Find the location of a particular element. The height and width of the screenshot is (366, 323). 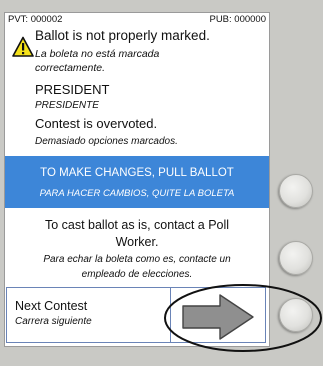

contest-status: Contest is overvoted. is located at coordinates (96, 123).